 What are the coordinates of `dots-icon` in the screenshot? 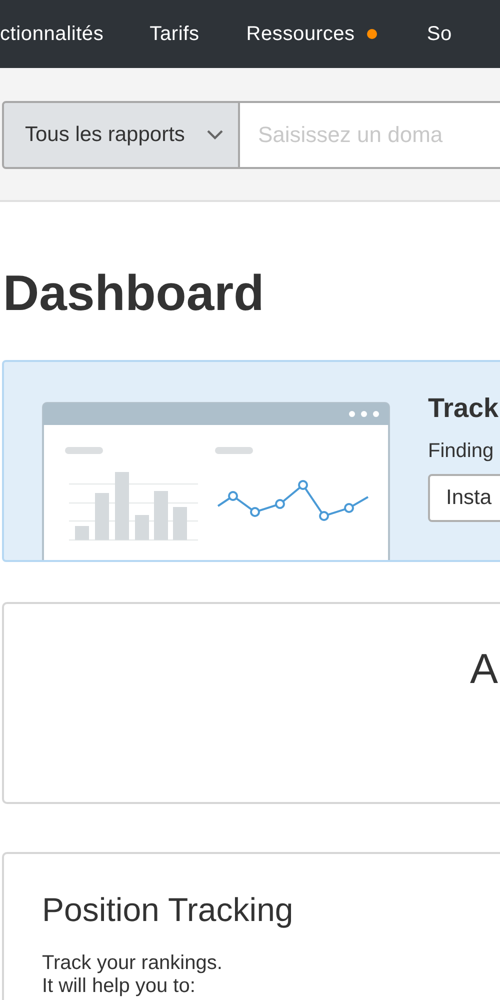 It's located at (364, 414).